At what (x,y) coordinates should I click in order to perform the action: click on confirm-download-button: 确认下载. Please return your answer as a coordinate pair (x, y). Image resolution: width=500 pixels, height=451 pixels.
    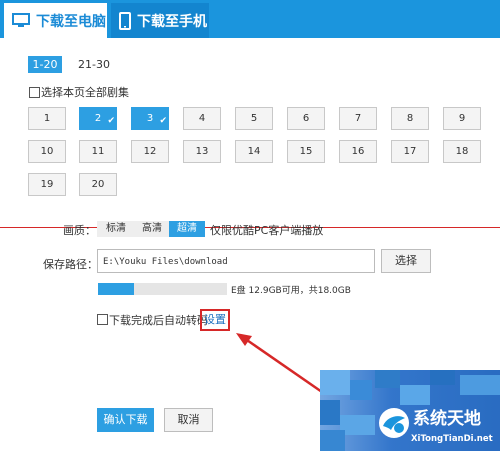
    Looking at the image, I should click on (125, 420).